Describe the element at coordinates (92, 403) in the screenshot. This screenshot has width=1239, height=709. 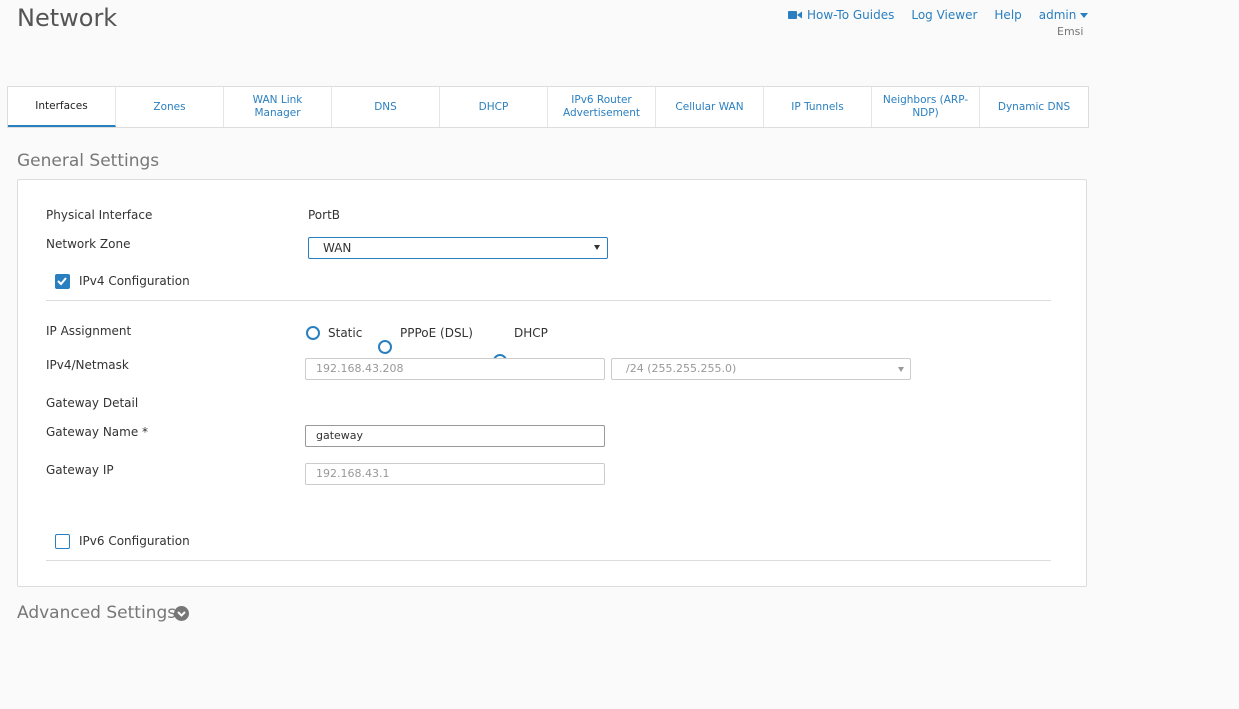
I see `gateway-detail-label: Gateway Detail` at that location.